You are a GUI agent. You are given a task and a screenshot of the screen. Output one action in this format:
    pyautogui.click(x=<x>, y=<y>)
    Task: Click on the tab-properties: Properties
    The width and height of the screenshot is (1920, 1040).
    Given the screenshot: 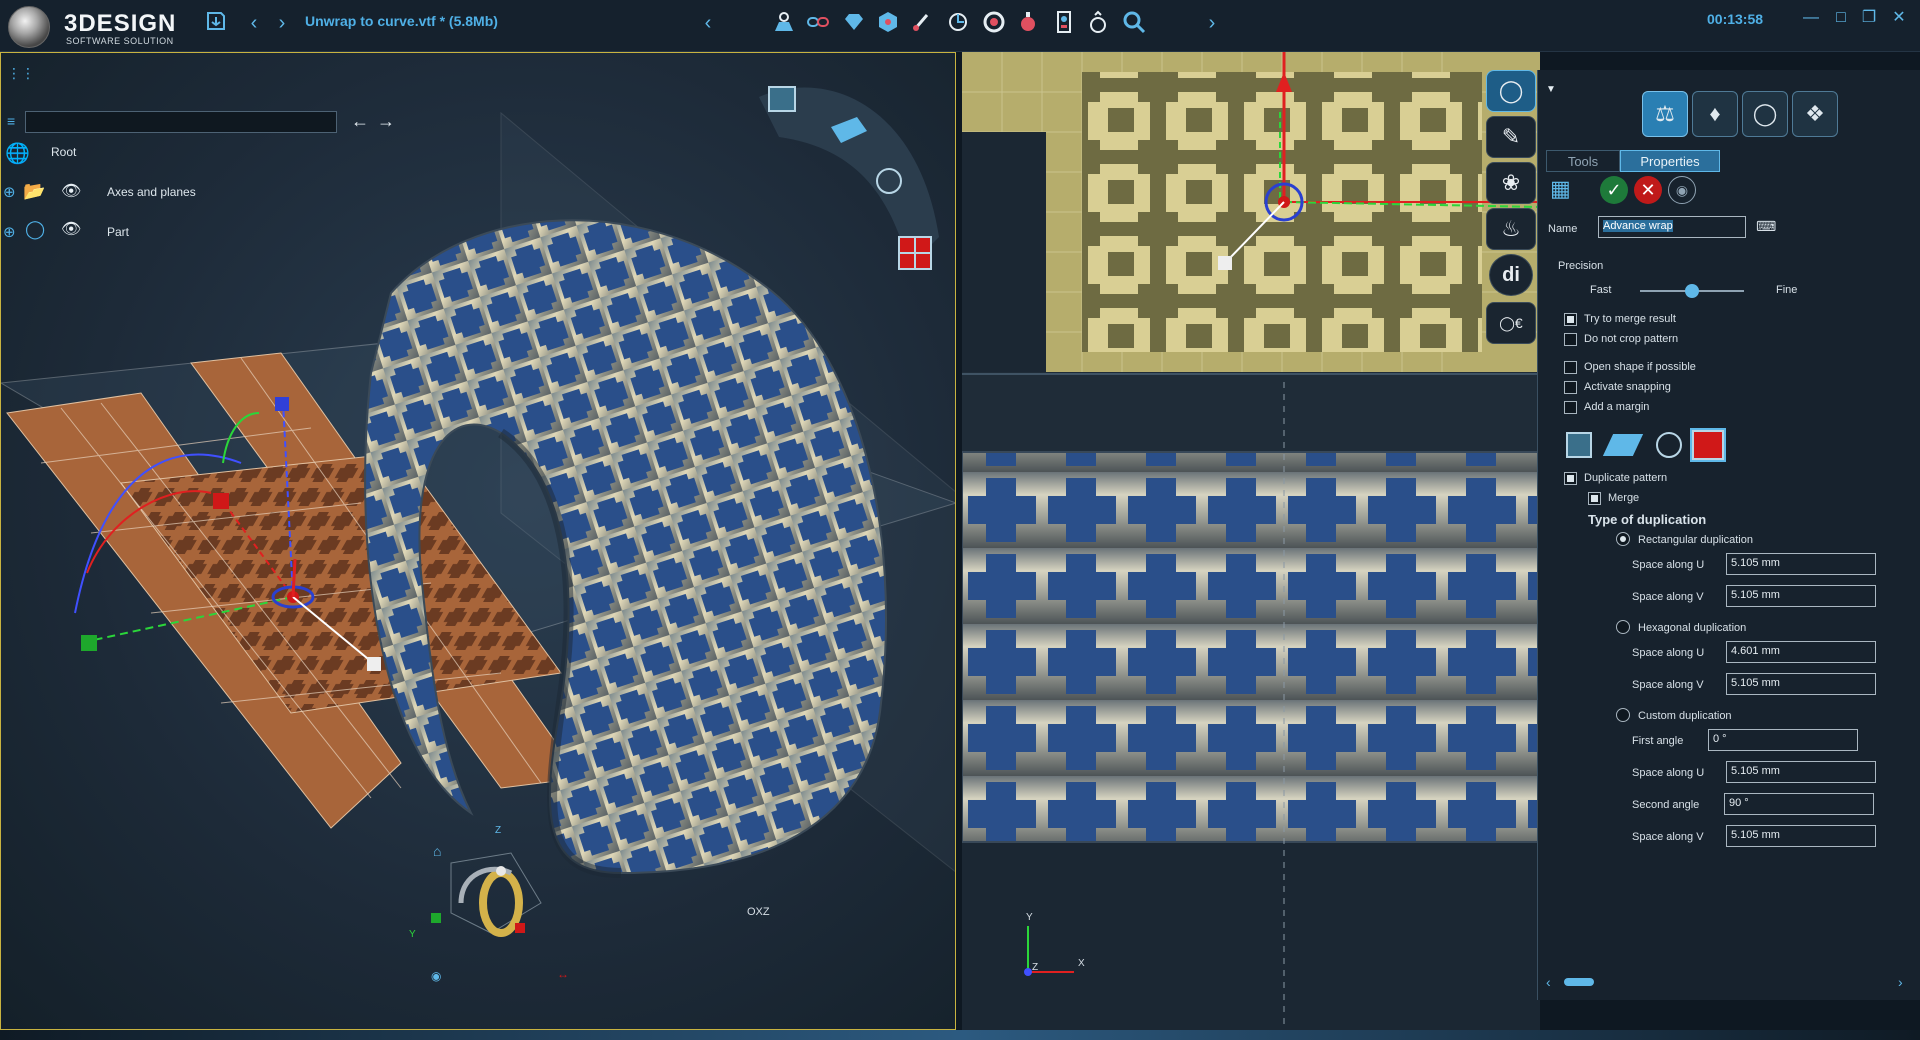 What is the action you would take?
    pyautogui.click(x=1670, y=161)
    